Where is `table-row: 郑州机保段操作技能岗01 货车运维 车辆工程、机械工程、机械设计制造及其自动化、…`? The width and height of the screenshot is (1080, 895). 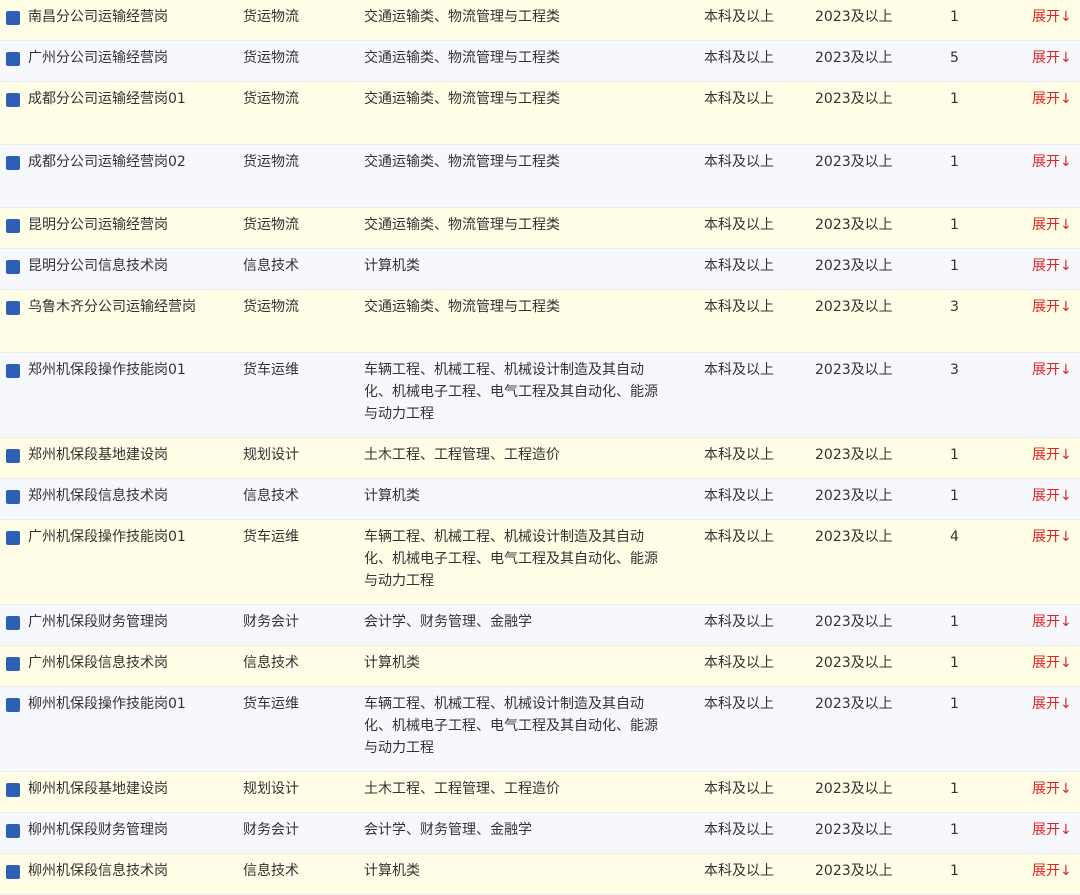
table-row: 郑州机保段操作技能岗01 货车运维 车辆工程、机械工程、机械设计制造及其自动化、… is located at coordinates (540, 395).